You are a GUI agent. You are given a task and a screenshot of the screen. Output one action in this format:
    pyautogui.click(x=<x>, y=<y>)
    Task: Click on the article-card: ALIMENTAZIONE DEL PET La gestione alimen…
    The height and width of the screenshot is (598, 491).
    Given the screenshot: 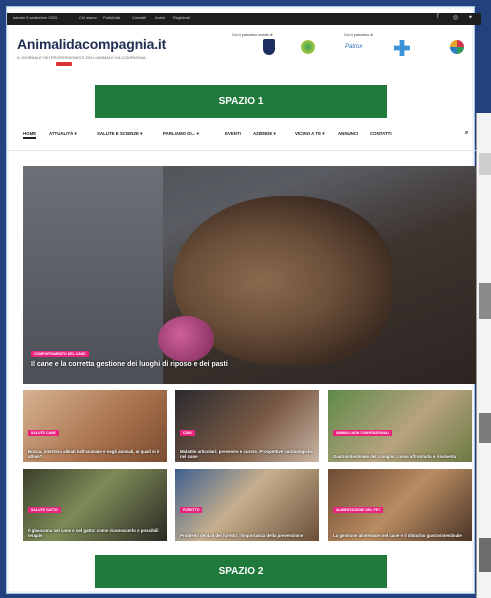 What is the action you would take?
    pyautogui.click(x=400, y=505)
    